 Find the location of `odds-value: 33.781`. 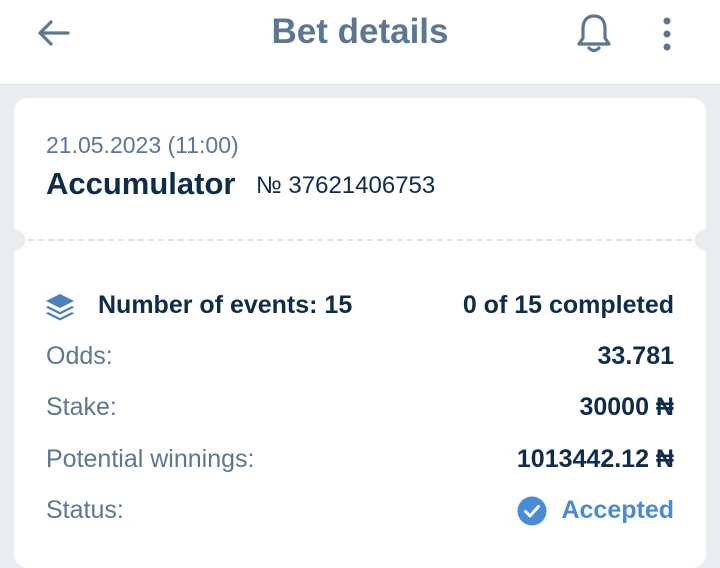

odds-value: 33.781 is located at coordinates (635, 356).